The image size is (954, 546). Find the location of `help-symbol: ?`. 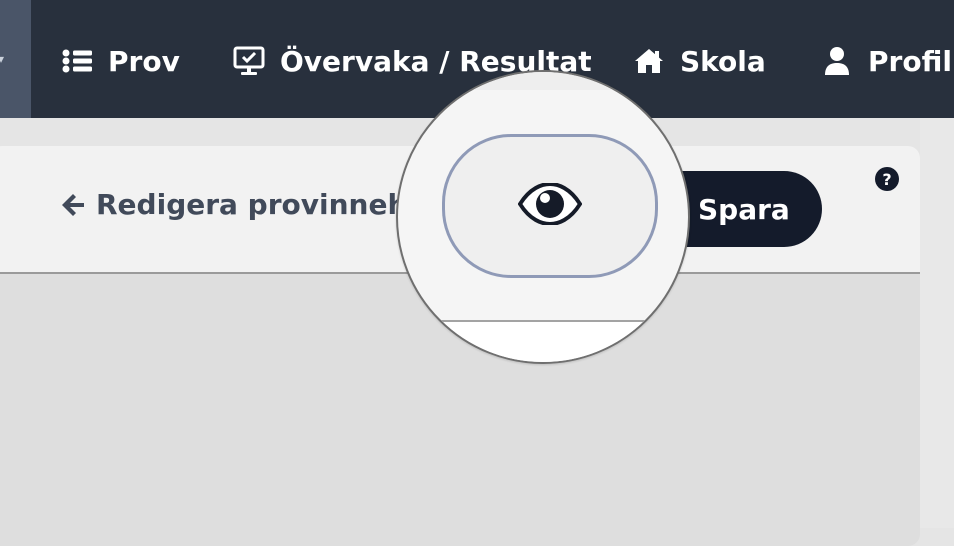

help-symbol: ? is located at coordinates (887, 179).